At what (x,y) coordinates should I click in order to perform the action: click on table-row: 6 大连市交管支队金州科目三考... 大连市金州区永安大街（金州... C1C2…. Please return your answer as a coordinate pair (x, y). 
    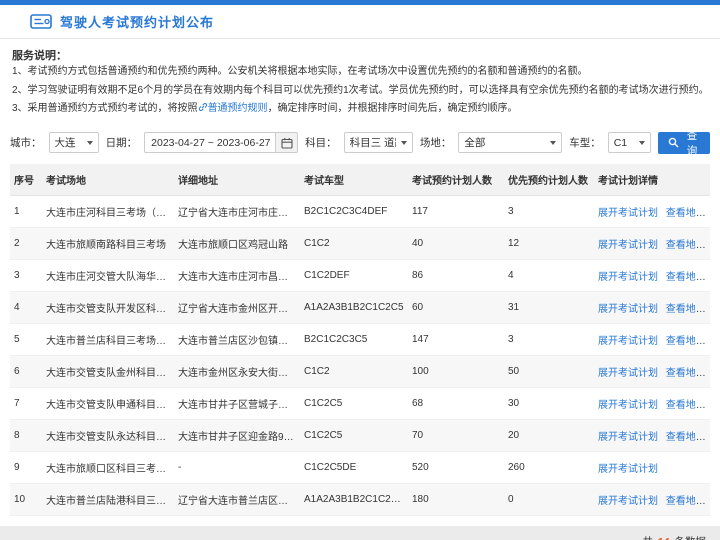
    Looking at the image, I should click on (360, 371).